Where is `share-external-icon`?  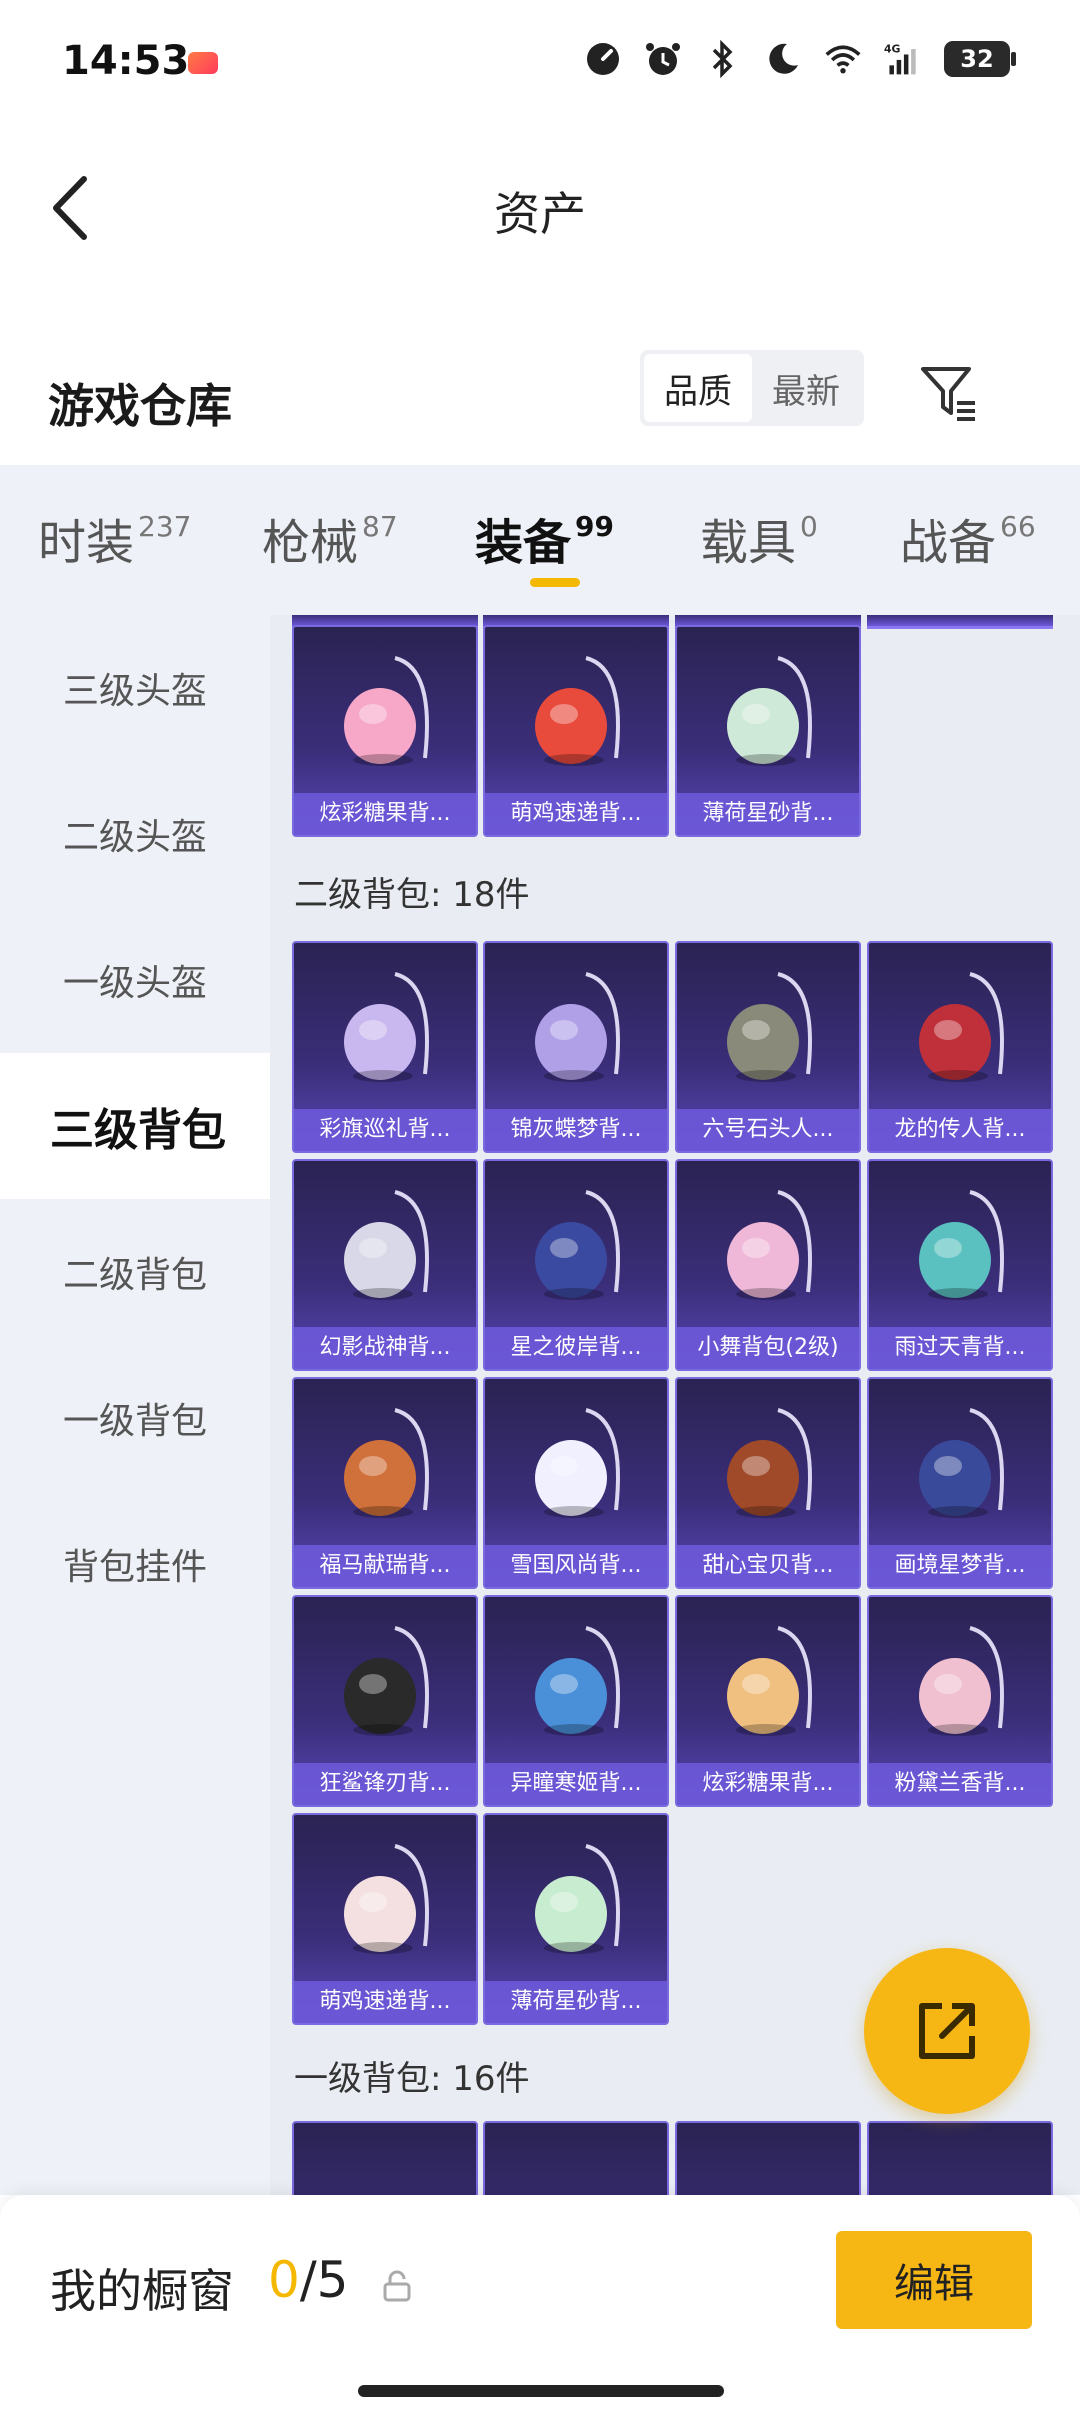 share-external-icon is located at coordinates (947, 2031).